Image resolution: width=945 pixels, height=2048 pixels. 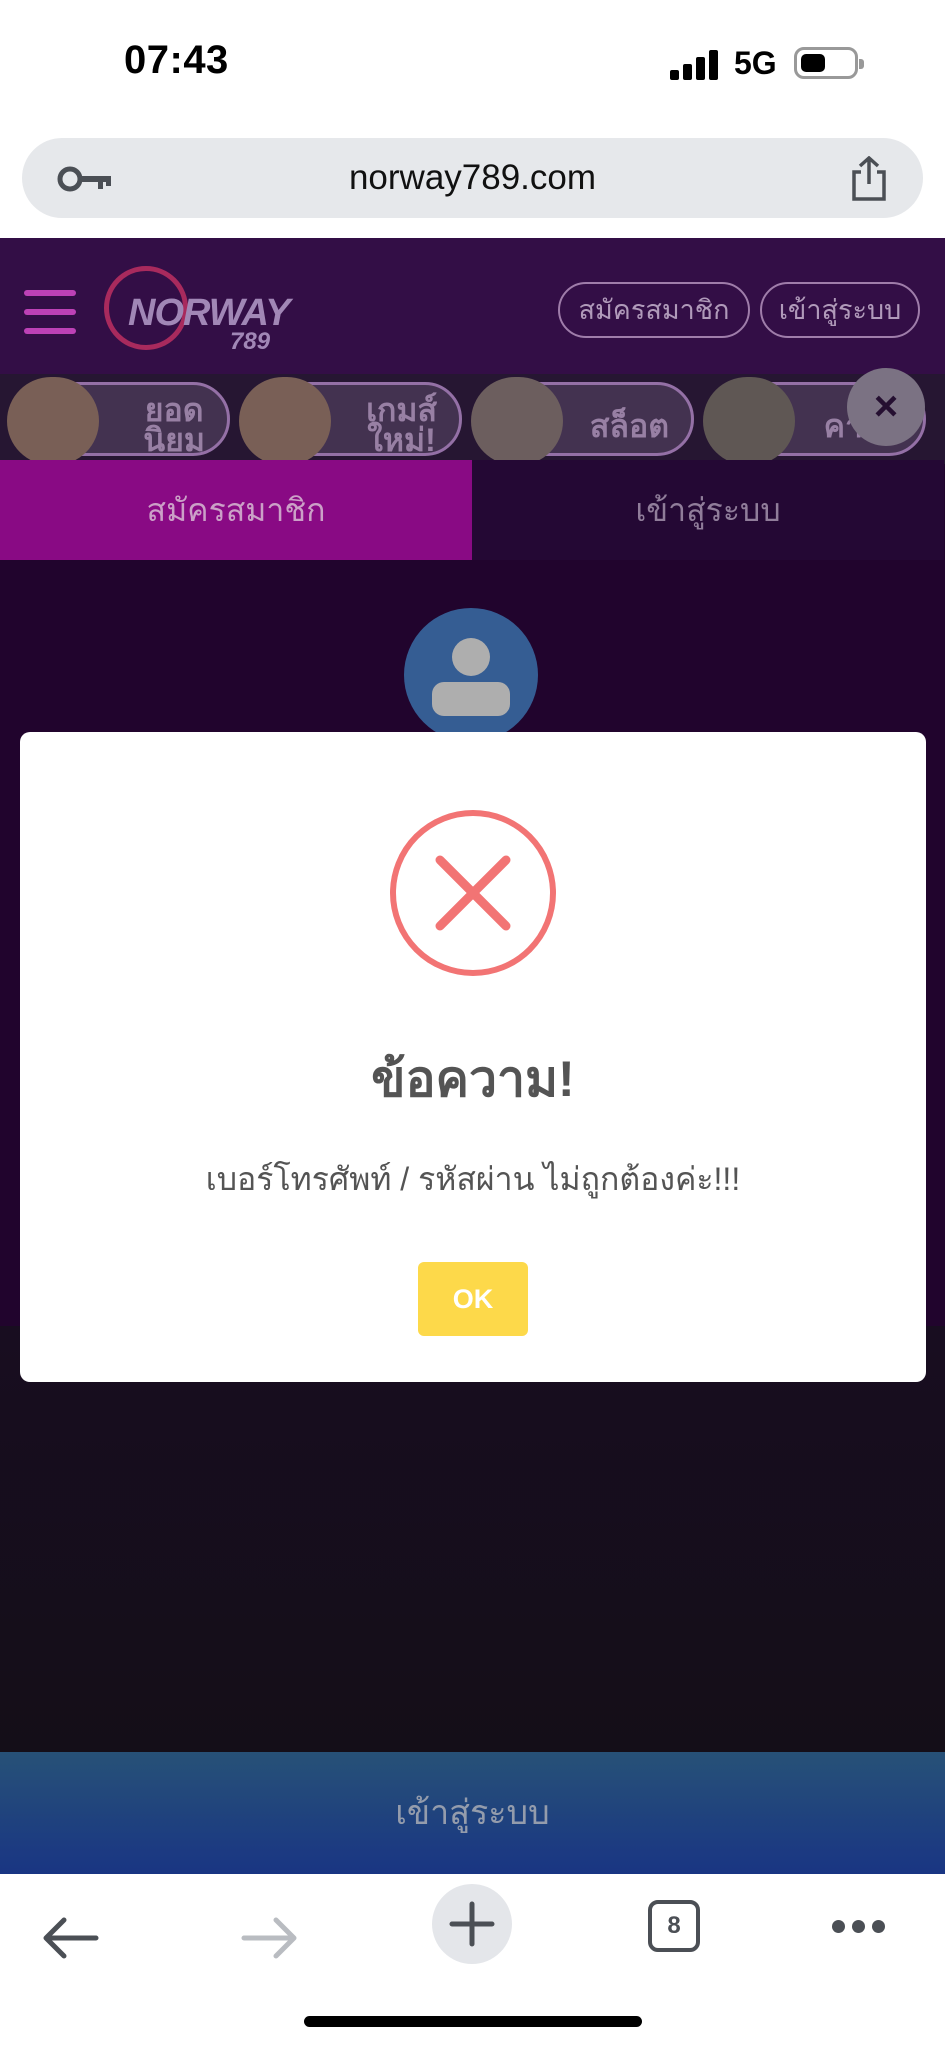 I want to click on more-options-icon, so click(x=859, y=1927).